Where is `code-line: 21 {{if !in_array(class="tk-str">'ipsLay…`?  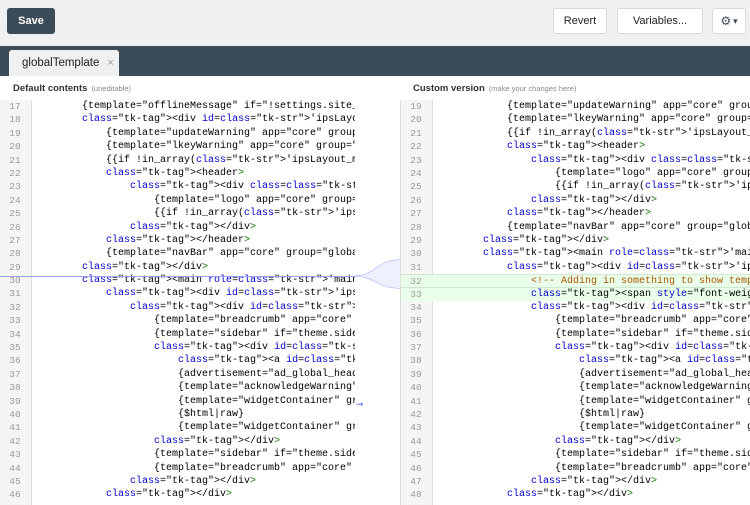
code-line: 21 {{if !in_array(class="tk-str">'ipsLay… is located at coordinates (575, 133).